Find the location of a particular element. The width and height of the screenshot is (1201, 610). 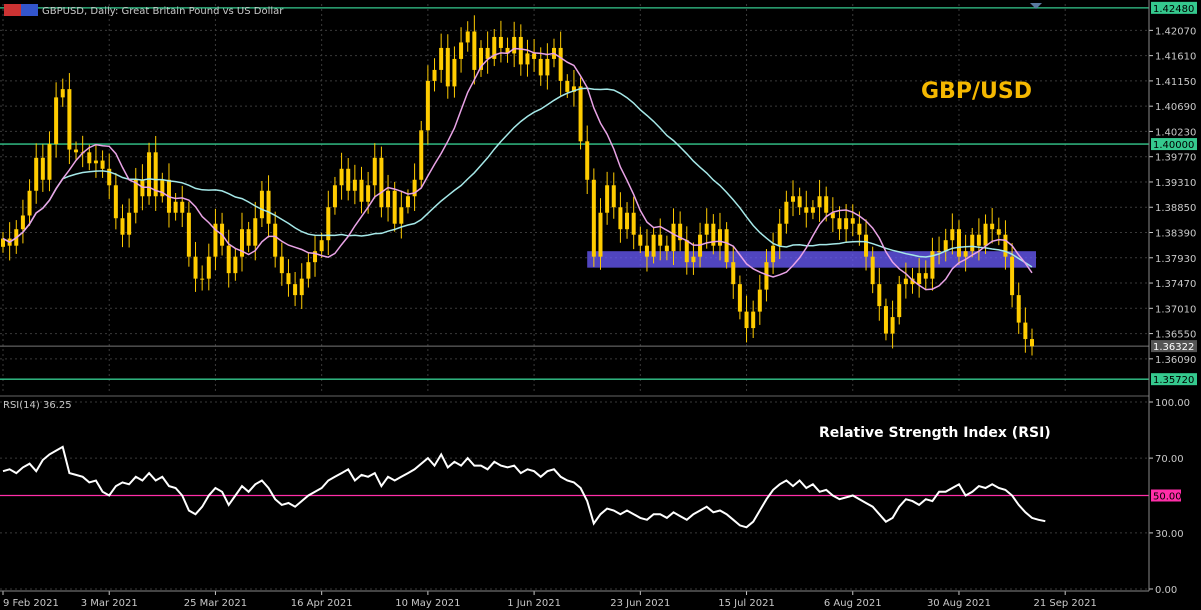

price-tick-label: 1.42070 is located at coordinates (1175, 31).